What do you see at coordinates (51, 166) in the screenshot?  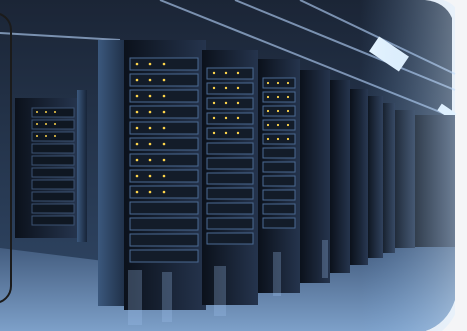 I see `left-rack-row` at bounding box center [51, 166].